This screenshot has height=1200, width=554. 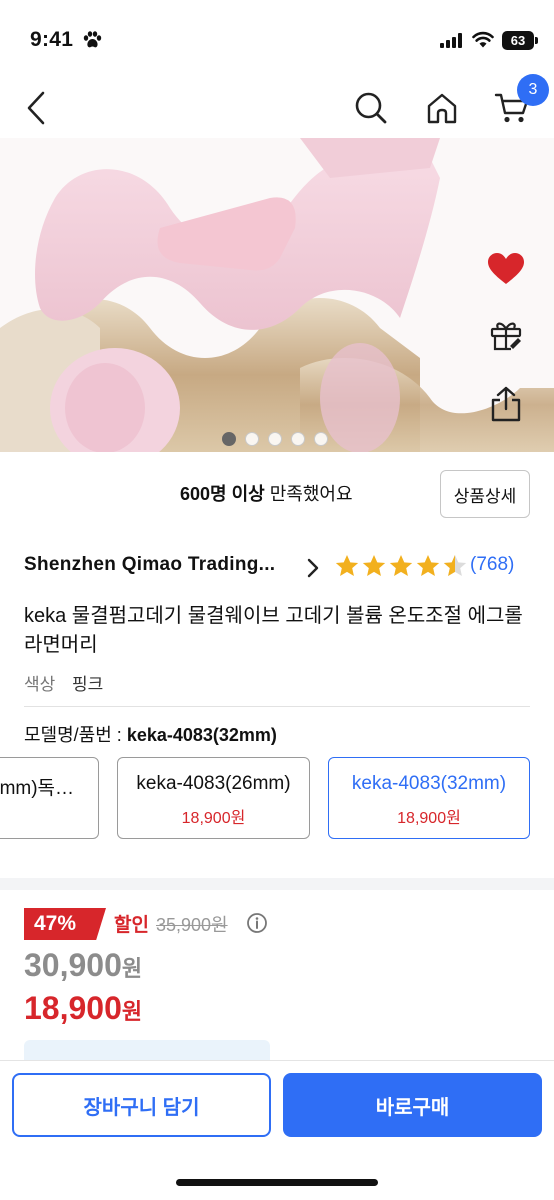 I want to click on satisfaction-text: 600명 이상 만족했어요, so click(x=266, y=494).